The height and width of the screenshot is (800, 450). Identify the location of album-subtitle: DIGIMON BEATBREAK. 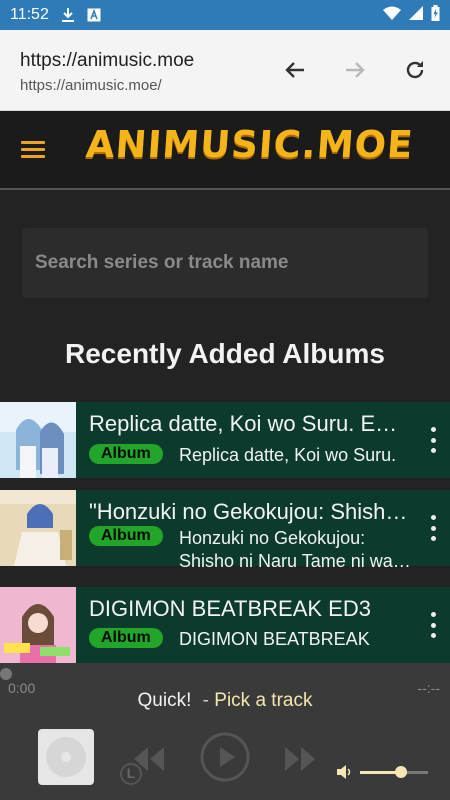
(274, 639).